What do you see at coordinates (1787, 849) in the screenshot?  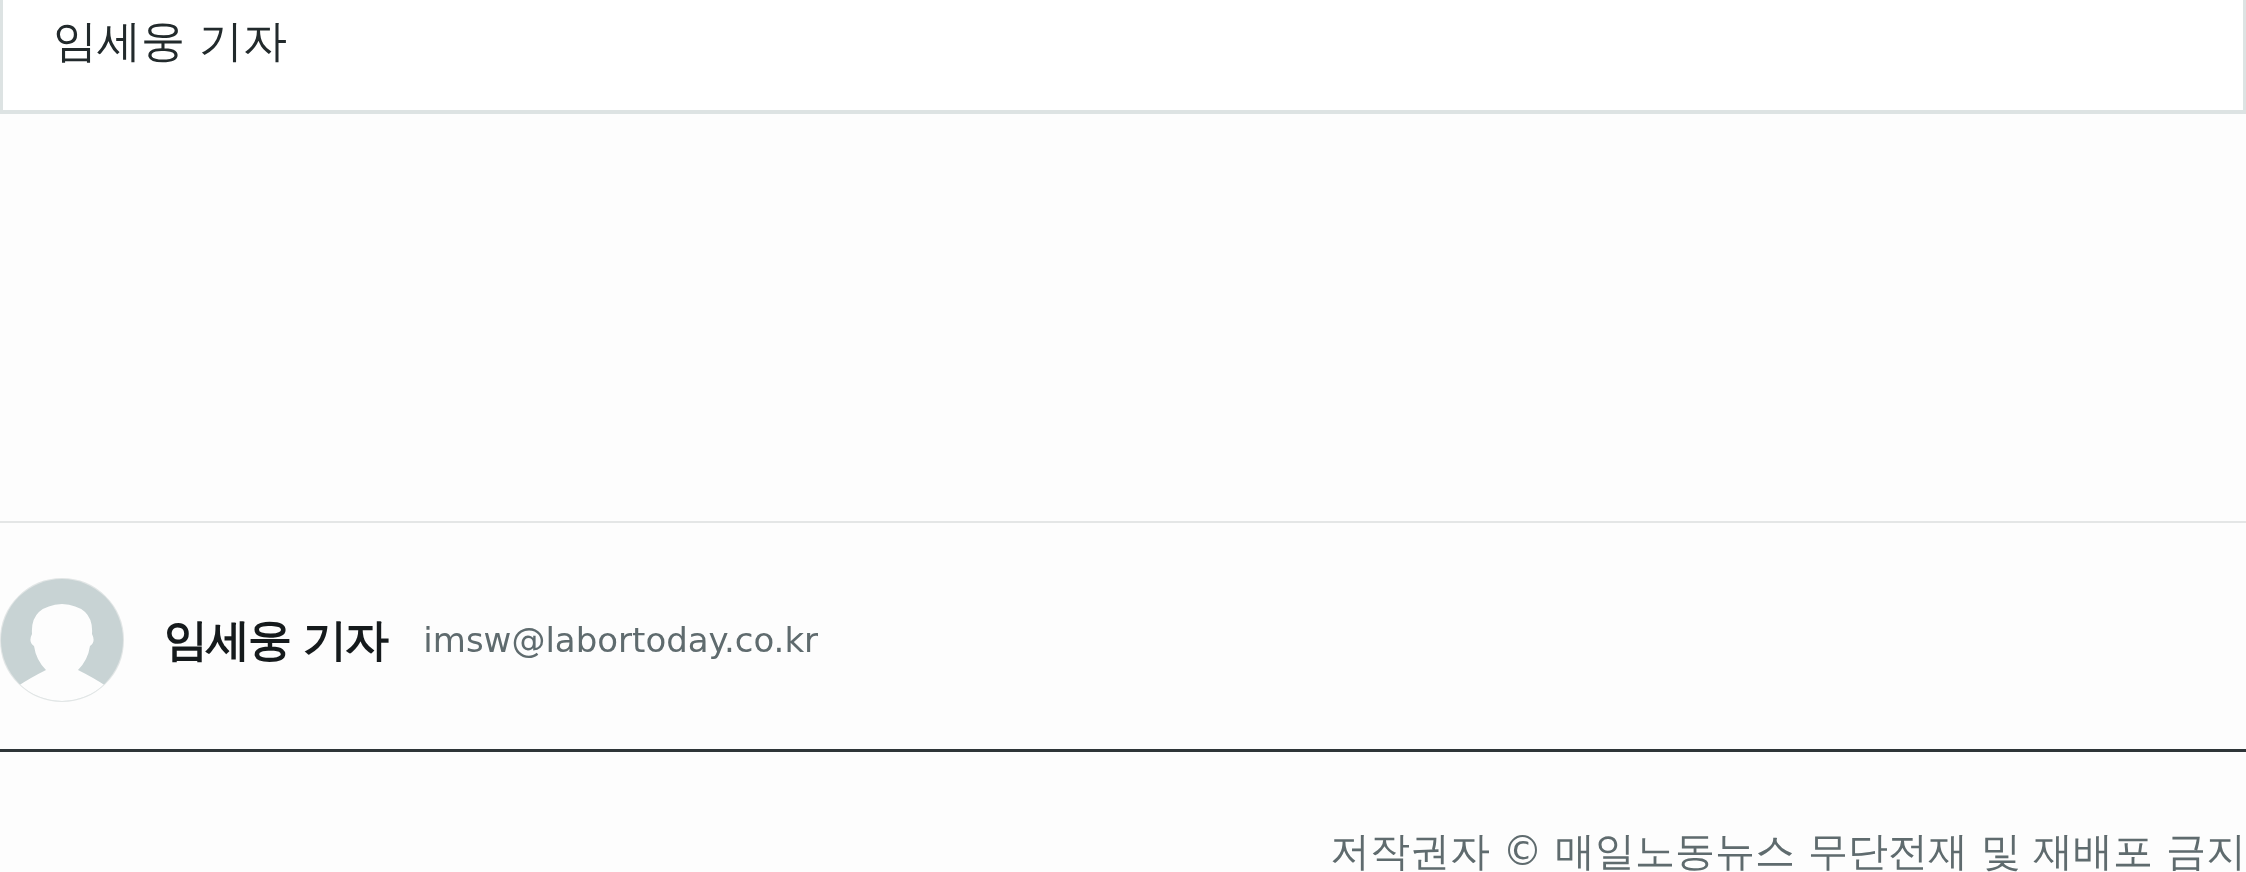 I see `copyright-notice: 저작권자 © 매일노동뉴스 무단전재 및 재배포 금지` at bounding box center [1787, 849].